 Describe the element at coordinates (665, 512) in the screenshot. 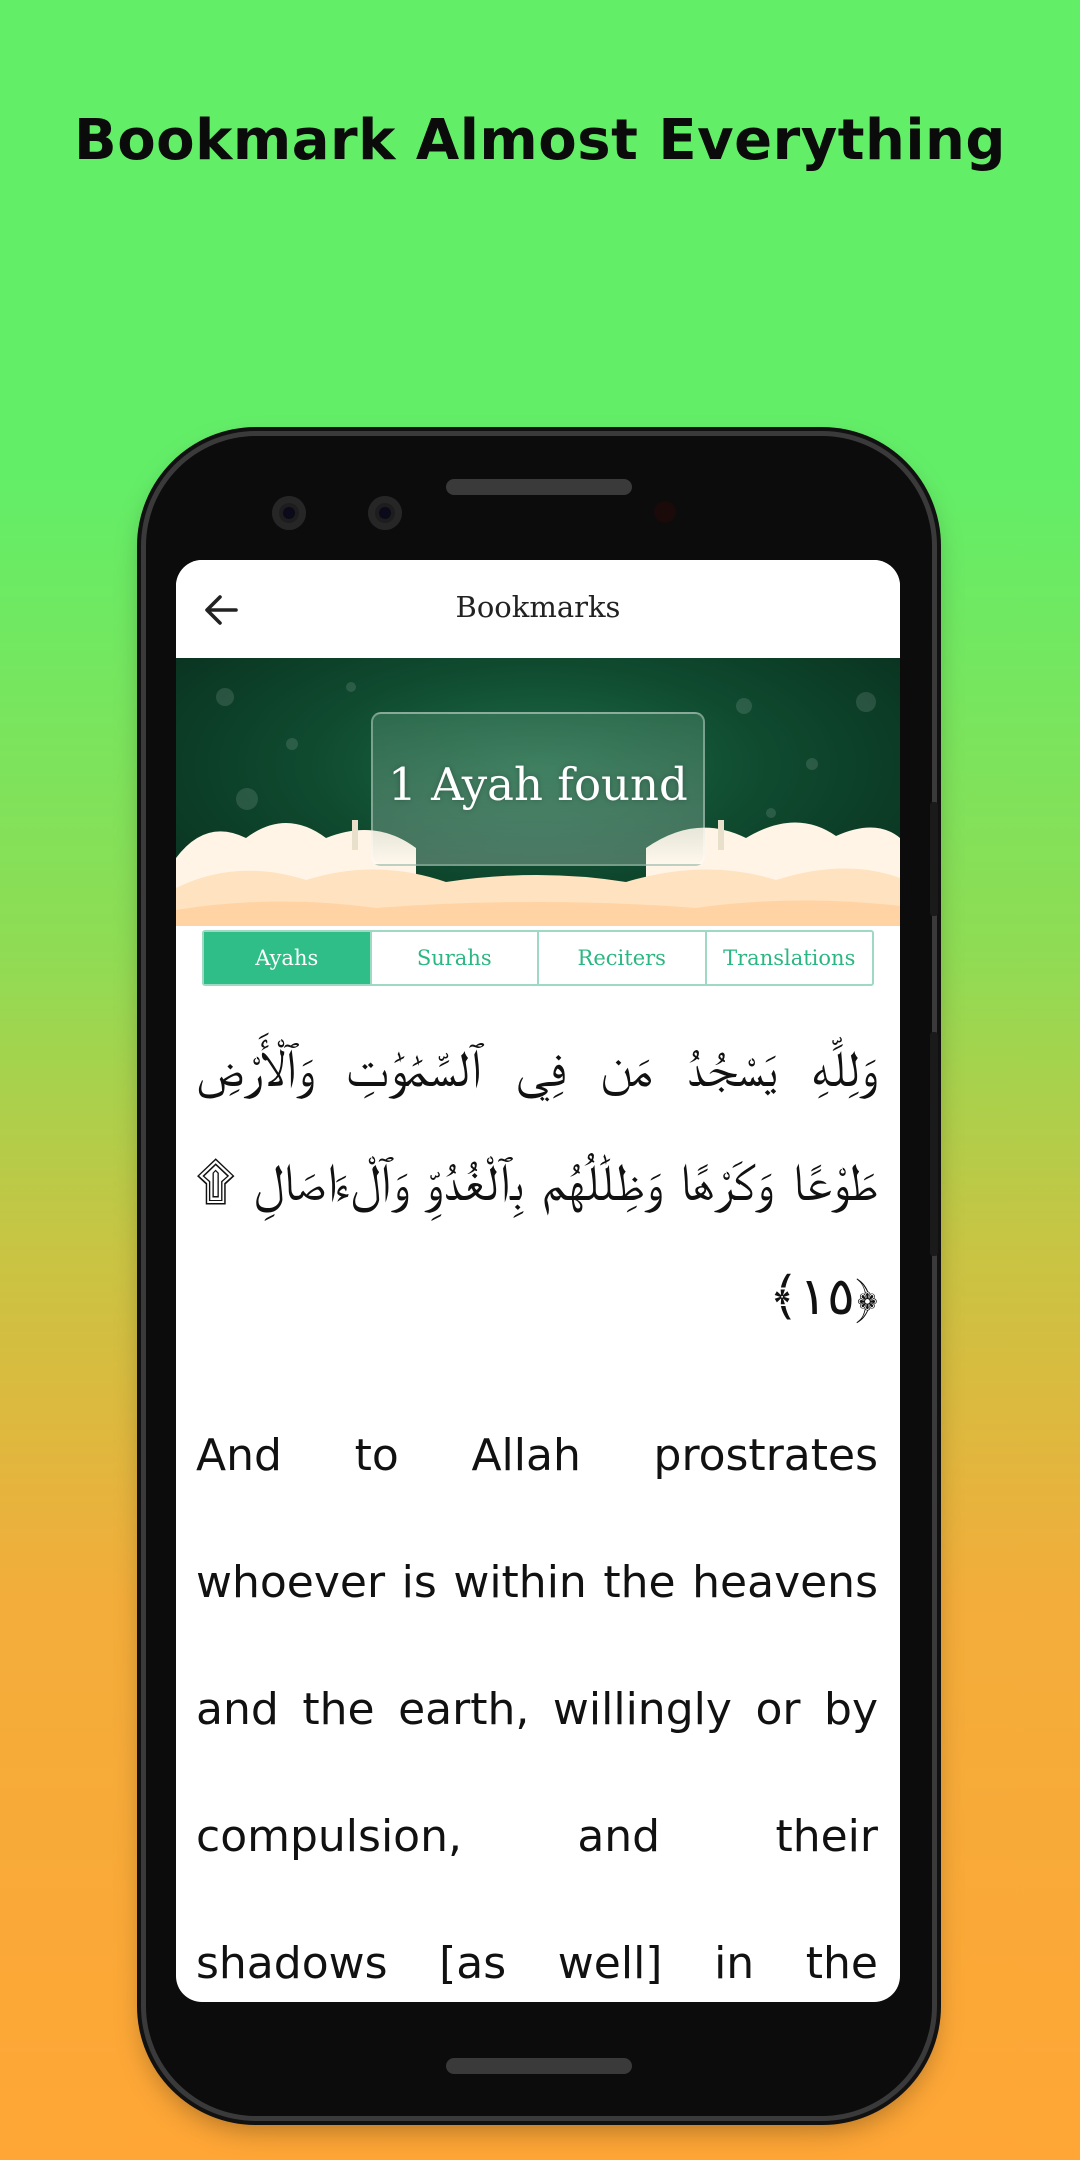

I see `proximity-sensor` at that location.